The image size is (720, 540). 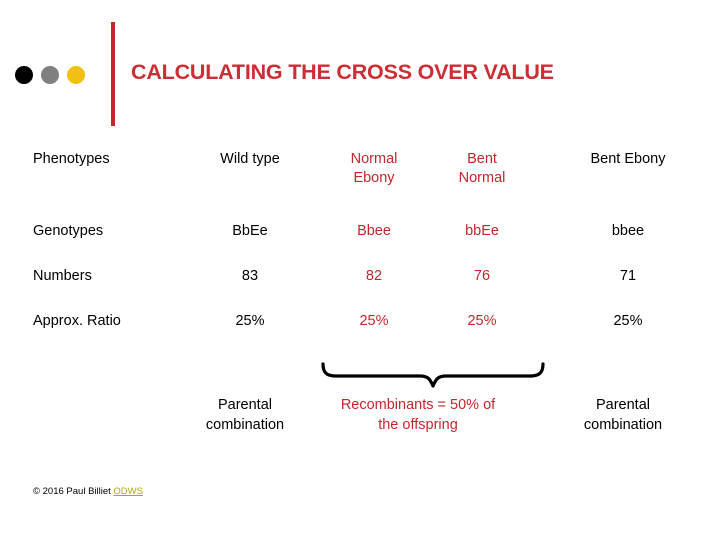 What do you see at coordinates (482, 321) in the screenshot?
I see `cell-ratio-bent-normal: 25%` at bounding box center [482, 321].